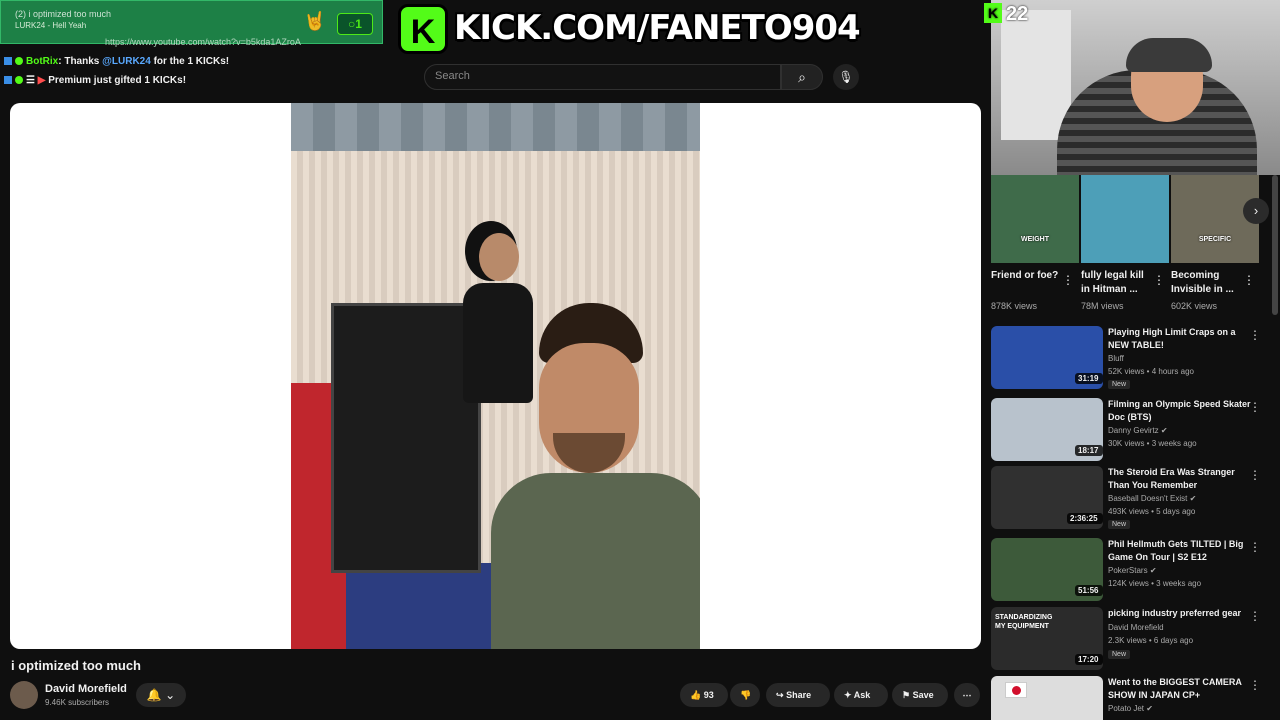 Image resolution: width=1280 pixels, height=720 pixels. What do you see at coordinates (161, 695) in the screenshot?
I see `notification-bell-button: 🔔 ⌄` at bounding box center [161, 695].